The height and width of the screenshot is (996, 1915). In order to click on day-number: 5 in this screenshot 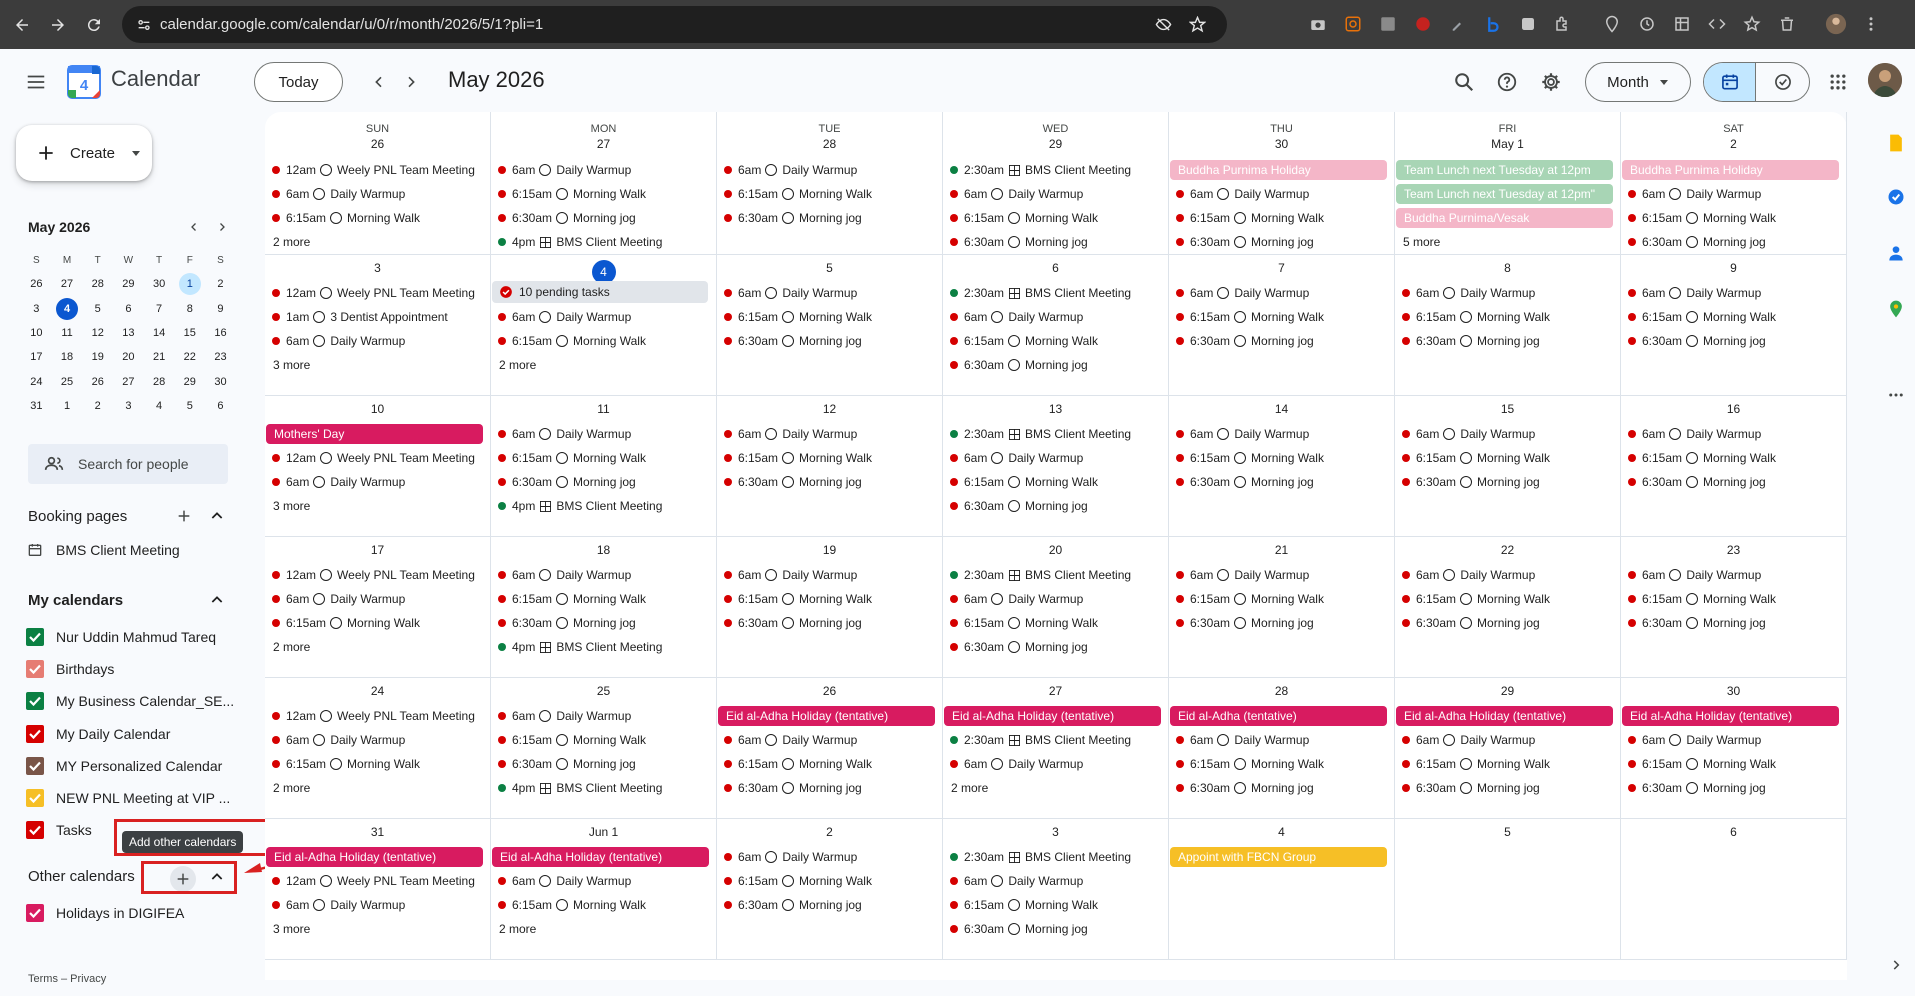, I will do `click(1507, 832)`.